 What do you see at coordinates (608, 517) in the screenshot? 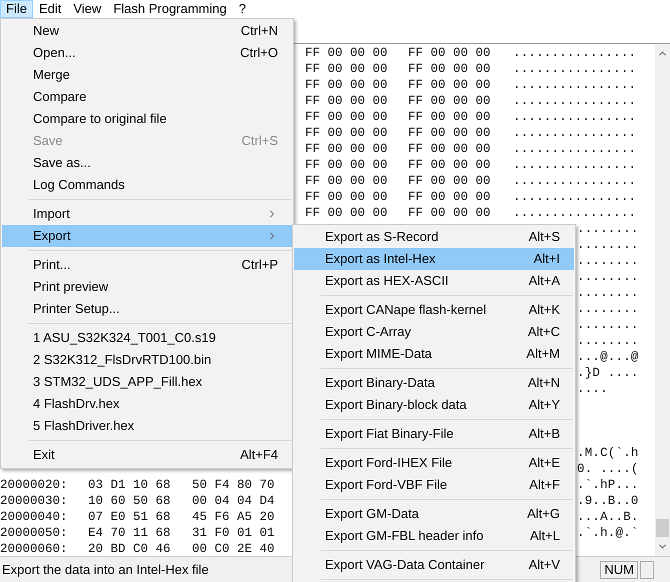
I see `ascii-text: ...A..B.` at bounding box center [608, 517].